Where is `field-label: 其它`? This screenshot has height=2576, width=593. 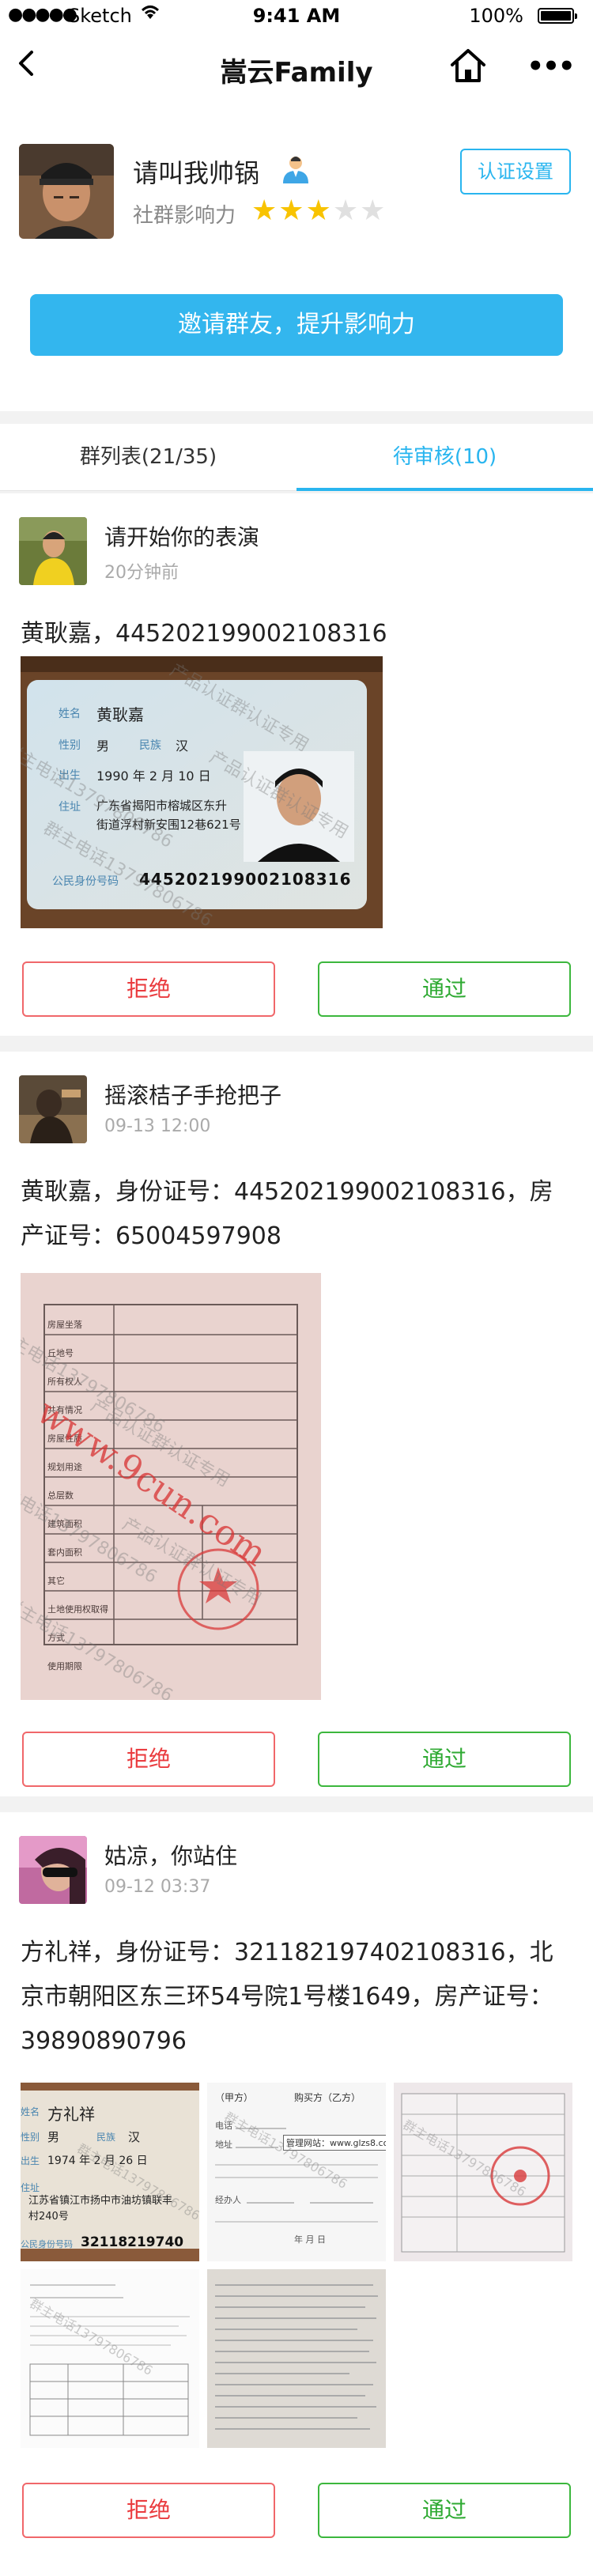
field-label: 其它 is located at coordinates (56, 1581).